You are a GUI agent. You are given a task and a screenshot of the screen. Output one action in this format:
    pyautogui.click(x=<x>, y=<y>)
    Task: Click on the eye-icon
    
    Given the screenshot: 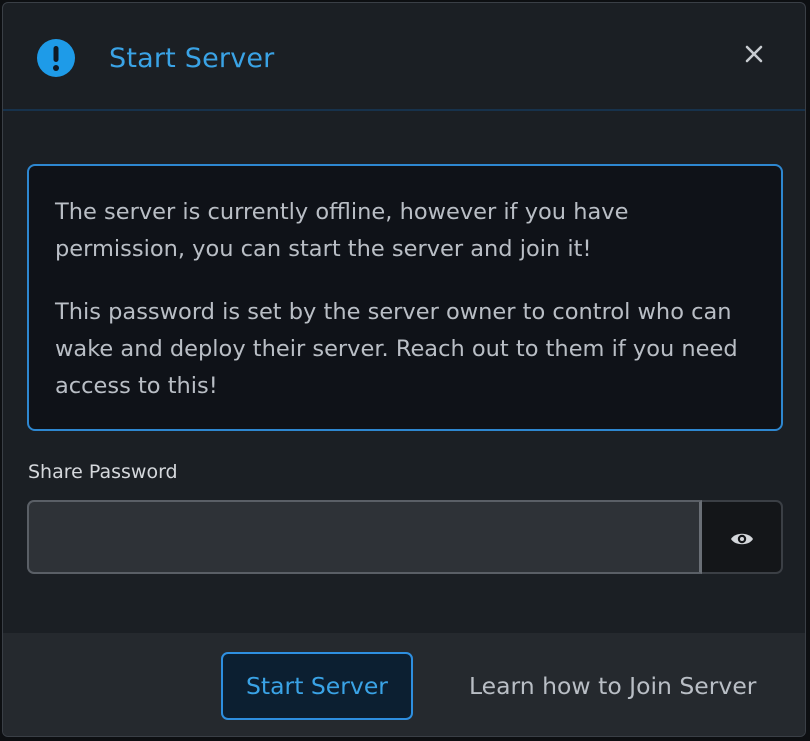 What is the action you would take?
    pyautogui.click(x=742, y=539)
    